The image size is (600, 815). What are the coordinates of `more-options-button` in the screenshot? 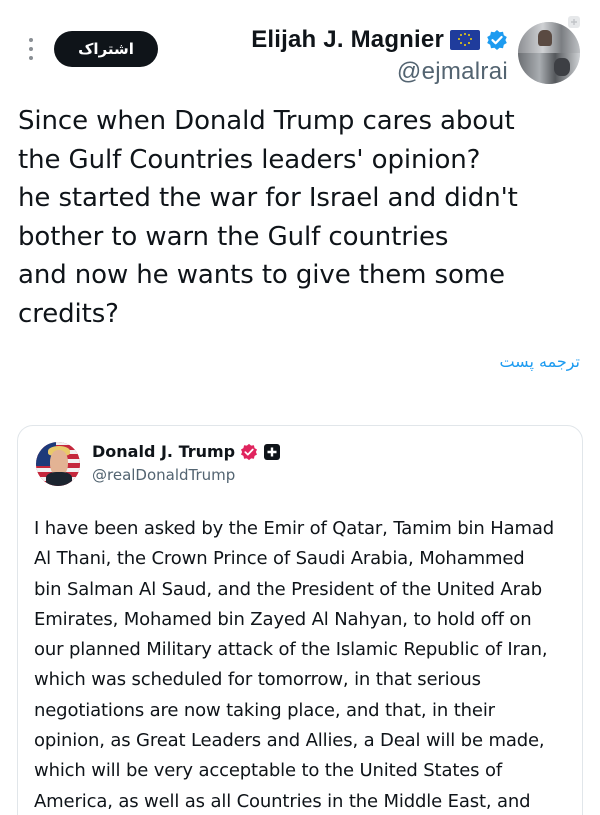 It's located at (31, 49).